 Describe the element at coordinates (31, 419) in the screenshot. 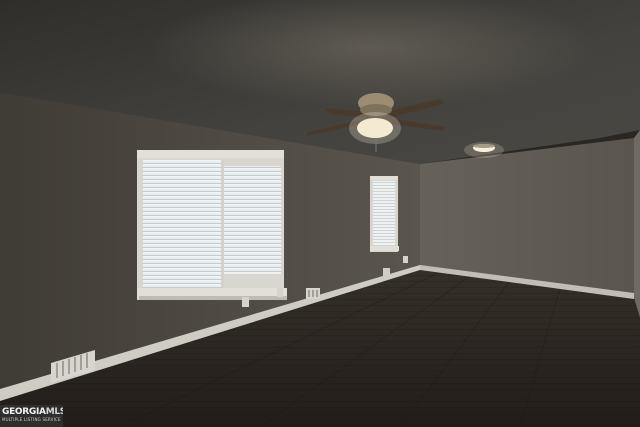

I see `watermark-tagline: MULTIPLE LISTING SERVICE` at that location.